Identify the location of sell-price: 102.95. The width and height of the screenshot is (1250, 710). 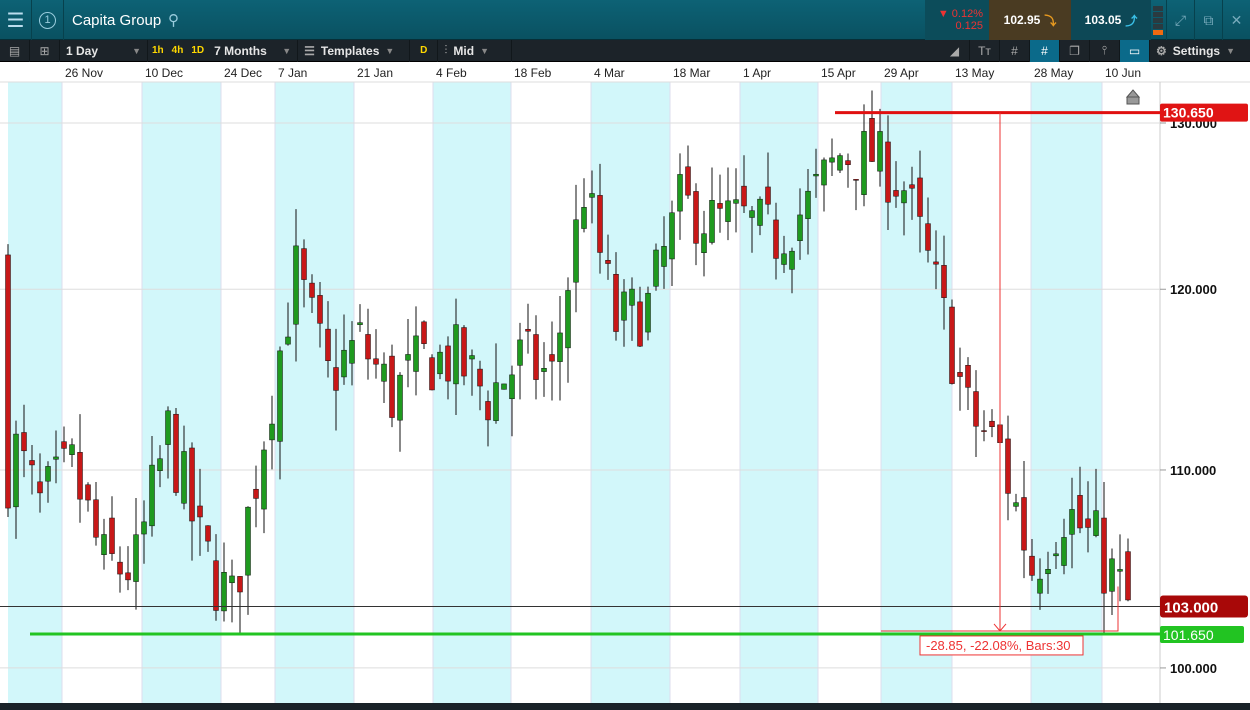
(1022, 20).